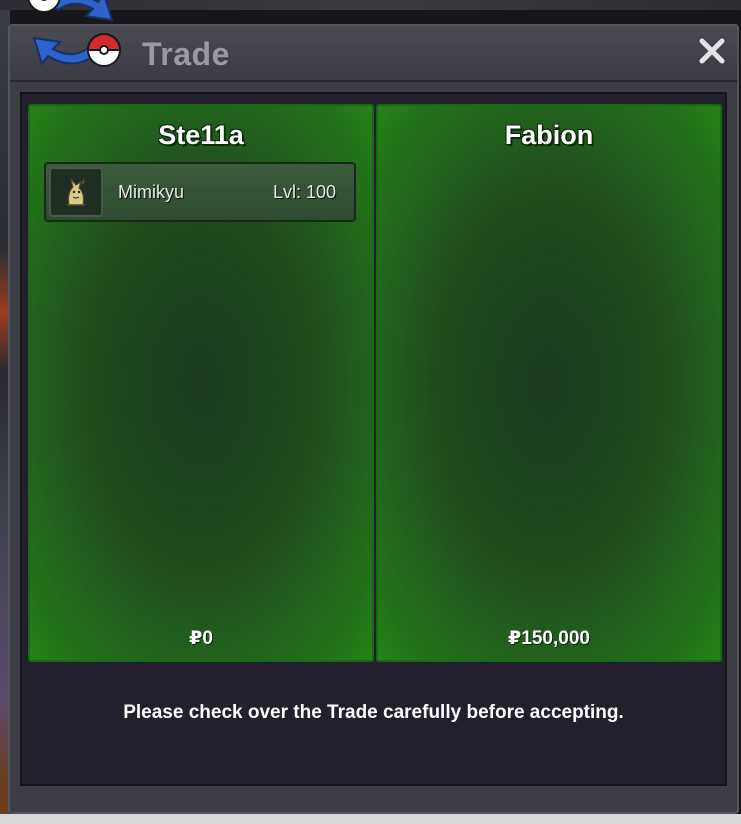  Describe the element at coordinates (712, 51) in the screenshot. I see `close-icon` at that location.